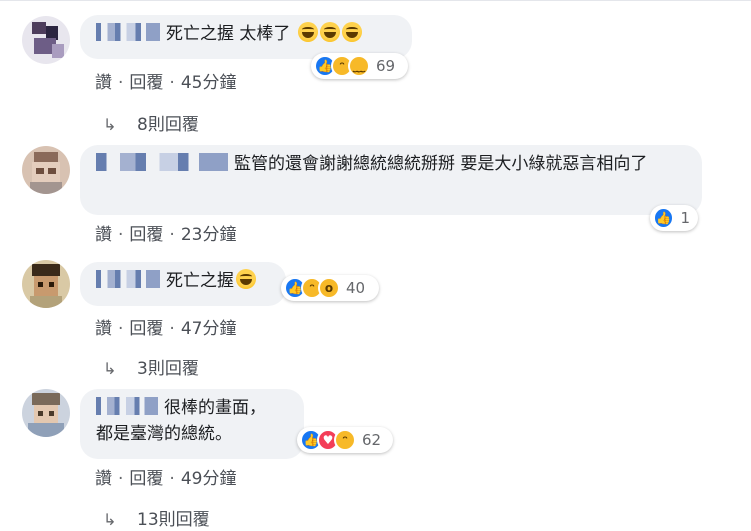  I want to click on comment-bubble: 監管的還會謝謝總統總統掰掰 要是大小綠就惡言相向了, so click(391, 180).